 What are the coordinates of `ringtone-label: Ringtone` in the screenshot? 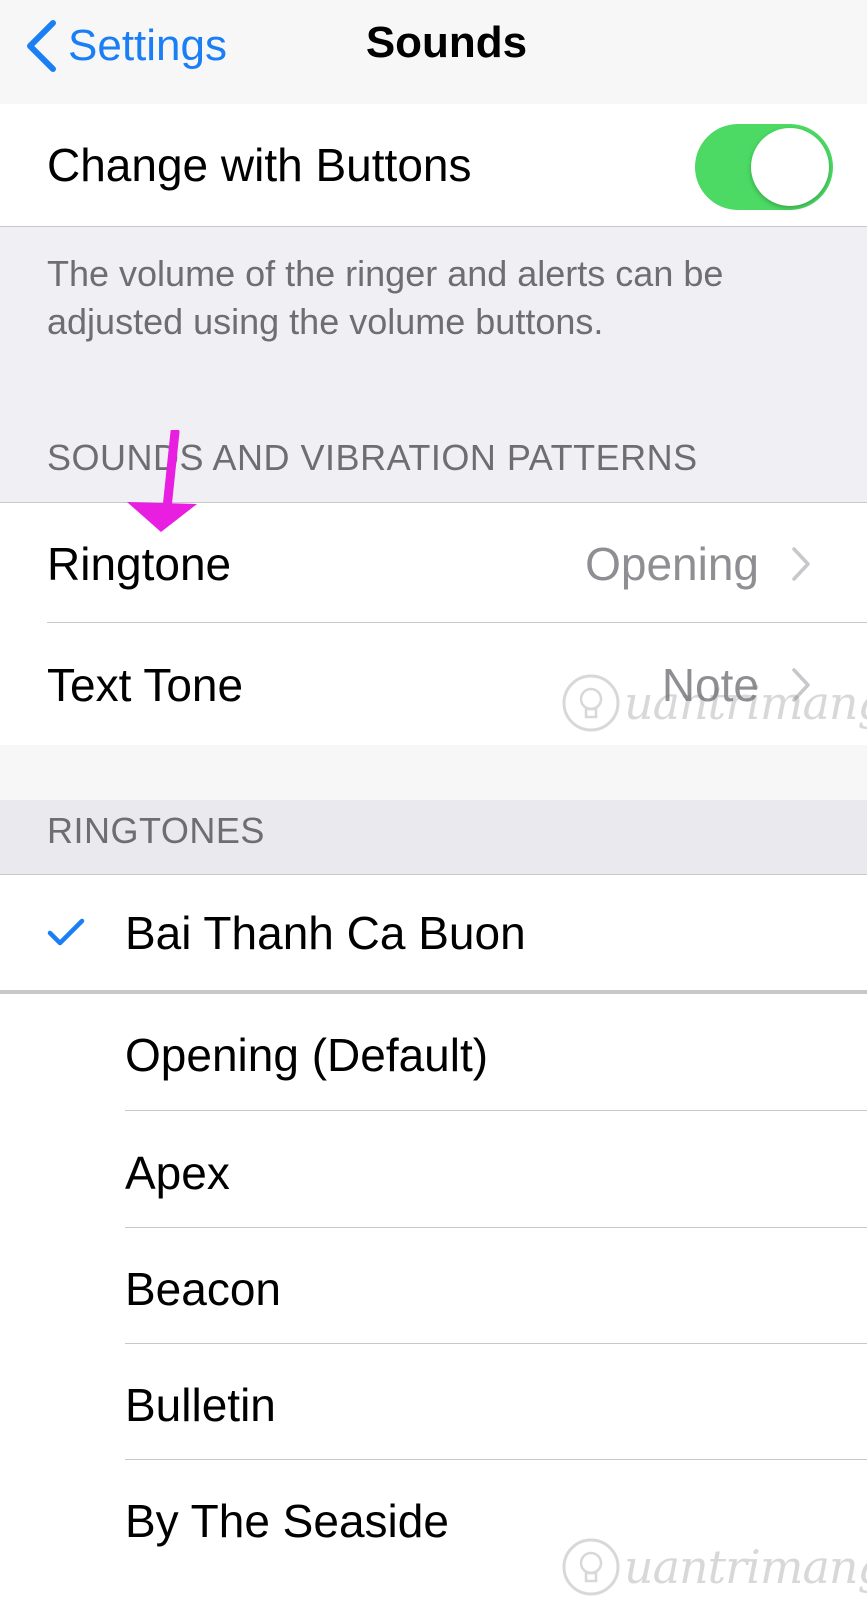 It's located at (139, 564).